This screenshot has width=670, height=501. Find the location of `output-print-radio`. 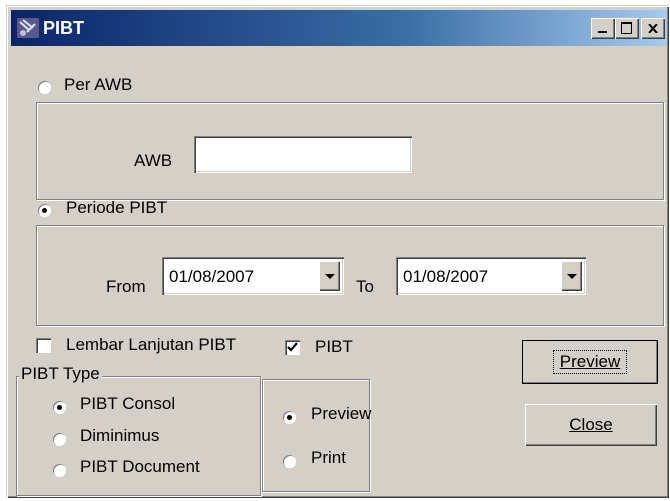

output-print-radio is located at coordinates (289, 461).